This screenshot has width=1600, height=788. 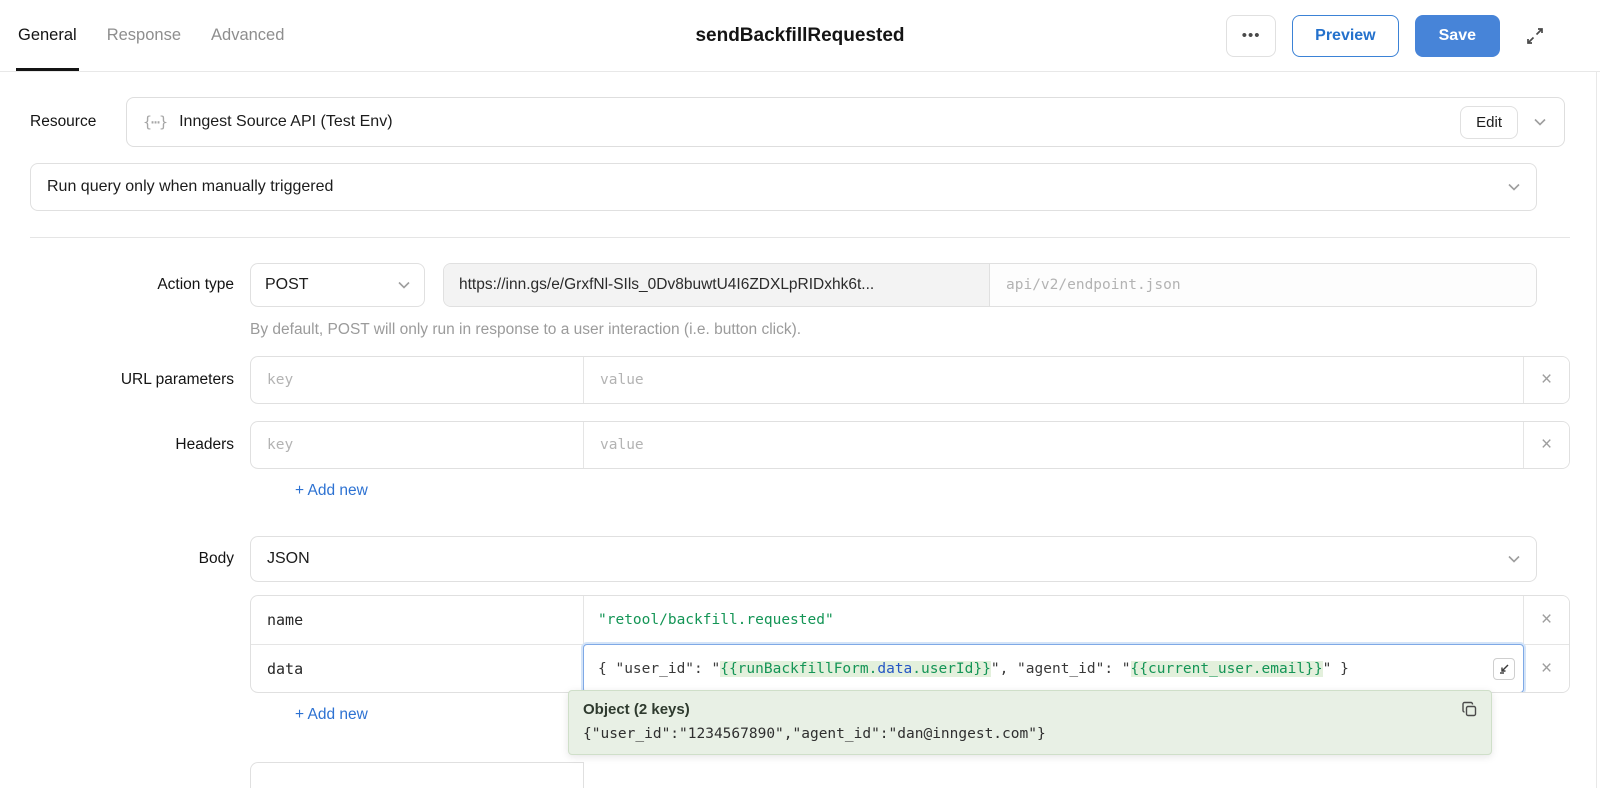 What do you see at coordinates (1345, 35) in the screenshot?
I see `preview-button: Preview` at bounding box center [1345, 35].